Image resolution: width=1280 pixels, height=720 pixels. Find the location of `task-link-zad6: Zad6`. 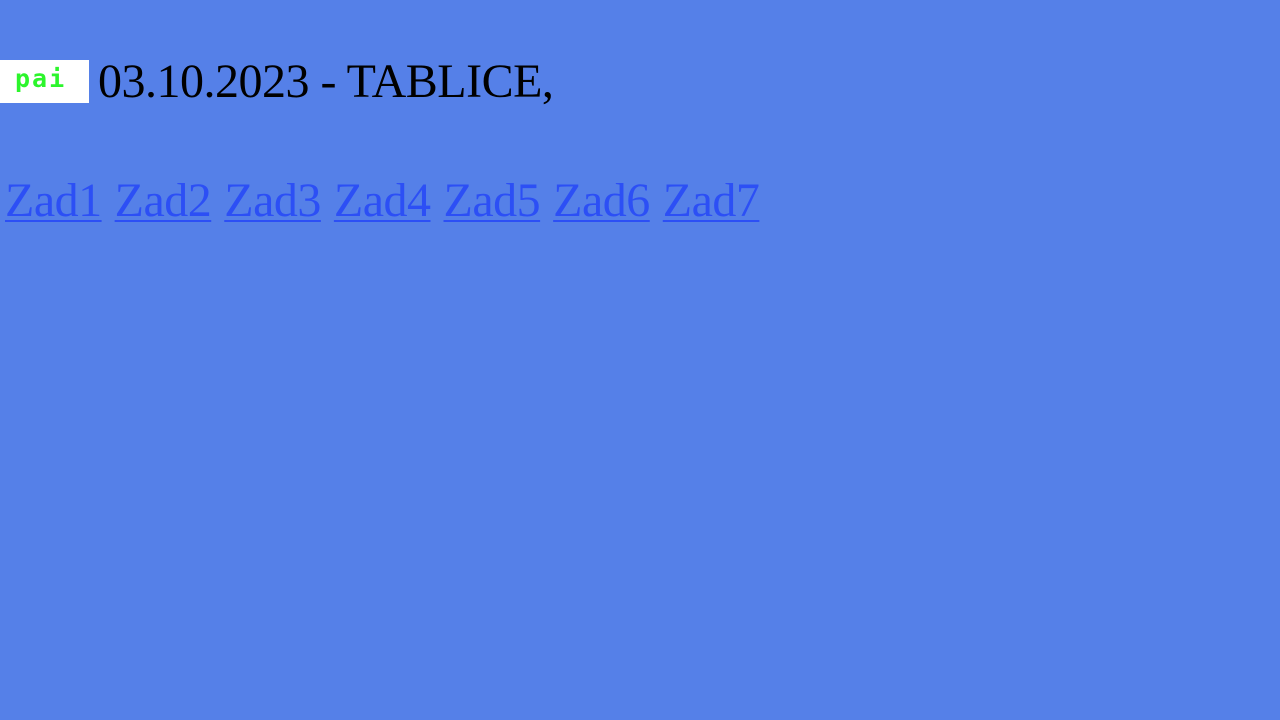

task-link-zad6: Zad6 is located at coordinates (601, 201).